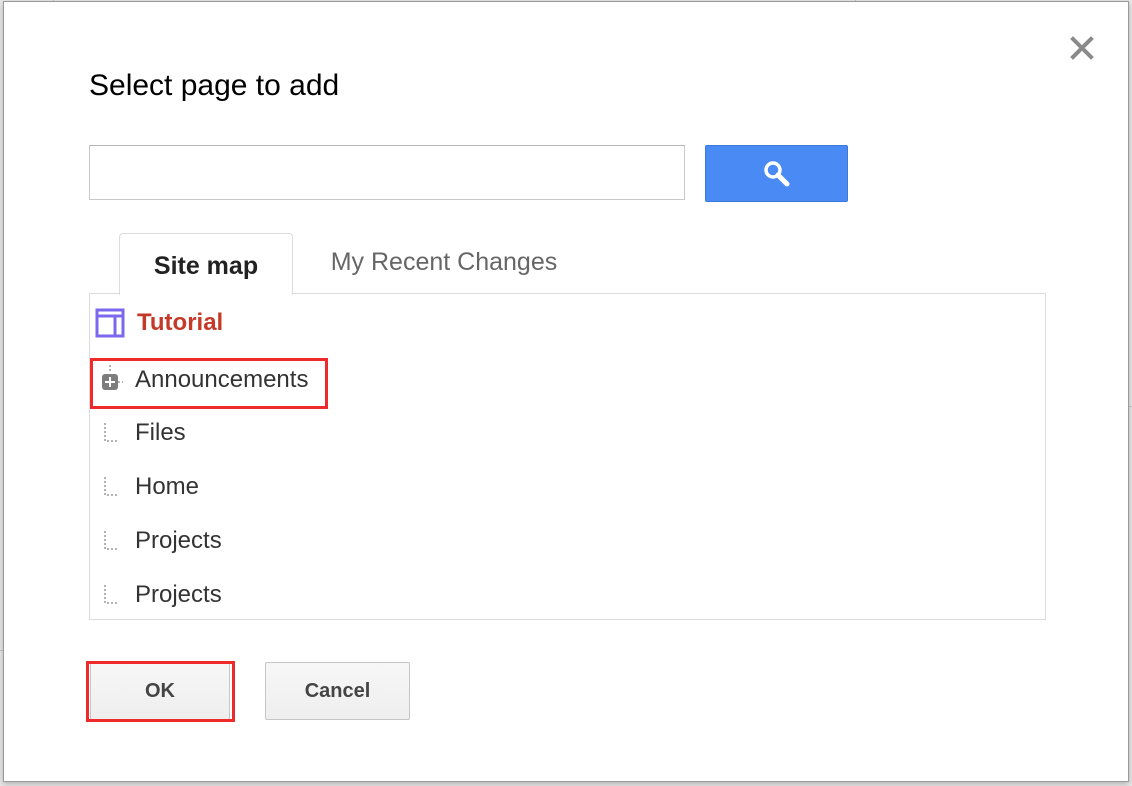 This screenshot has height=786, width=1132. Describe the element at coordinates (214, 85) in the screenshot. I see `dialog-title: Select page to add` at that location.